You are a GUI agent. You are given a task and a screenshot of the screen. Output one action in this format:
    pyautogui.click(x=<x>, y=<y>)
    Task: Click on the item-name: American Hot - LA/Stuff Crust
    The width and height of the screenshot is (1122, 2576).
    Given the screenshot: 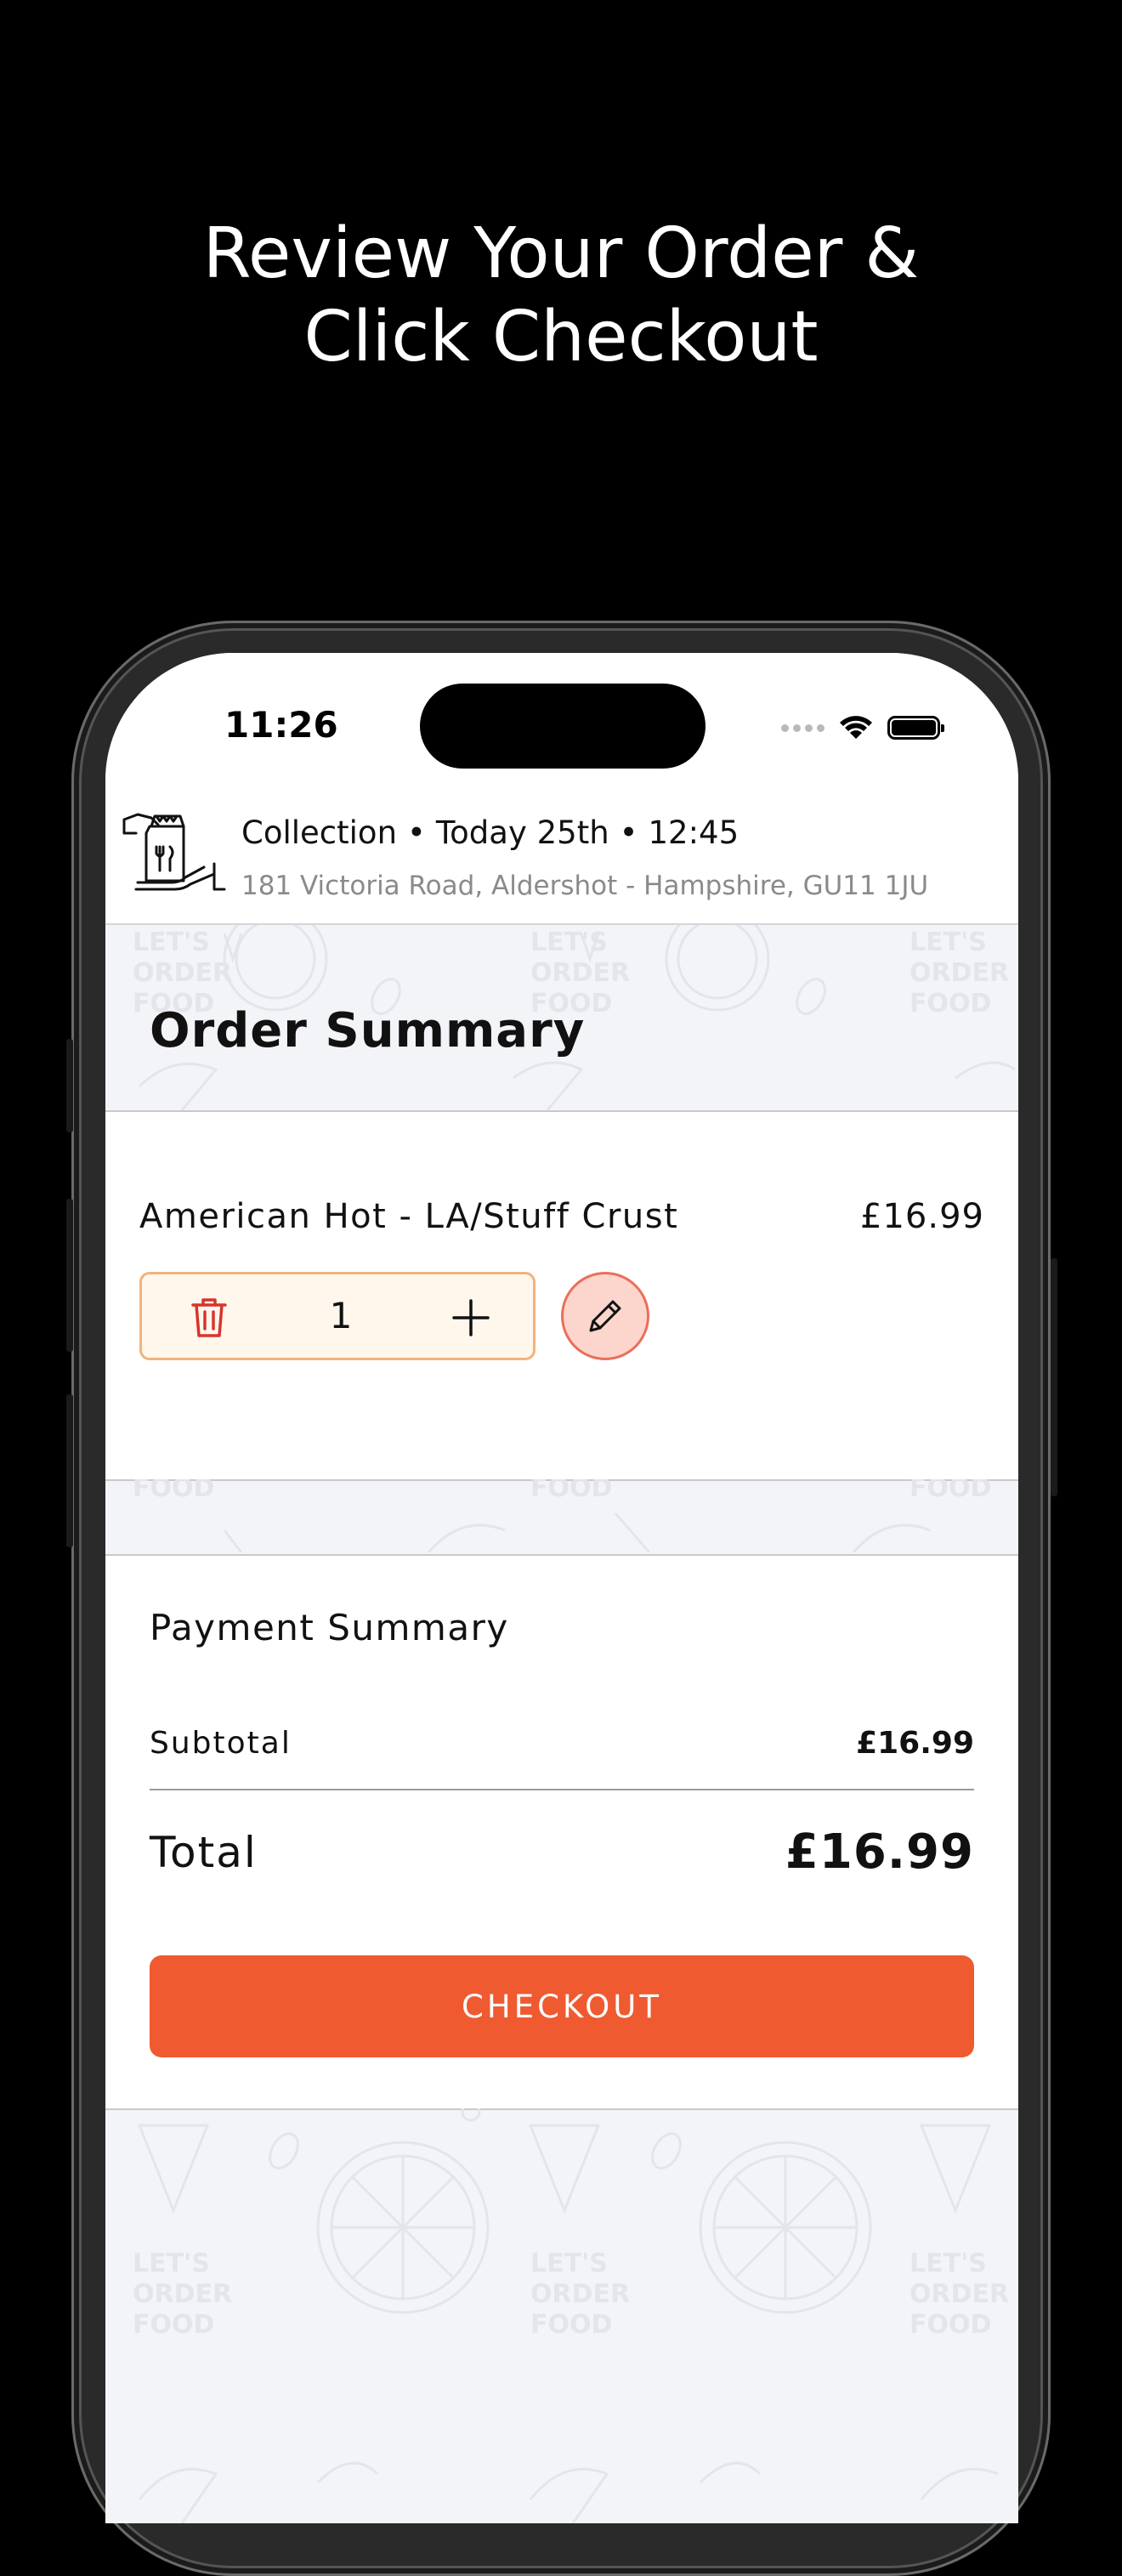 What is the action you would take?
    pyautogui.click(x=409, y=1216)
    